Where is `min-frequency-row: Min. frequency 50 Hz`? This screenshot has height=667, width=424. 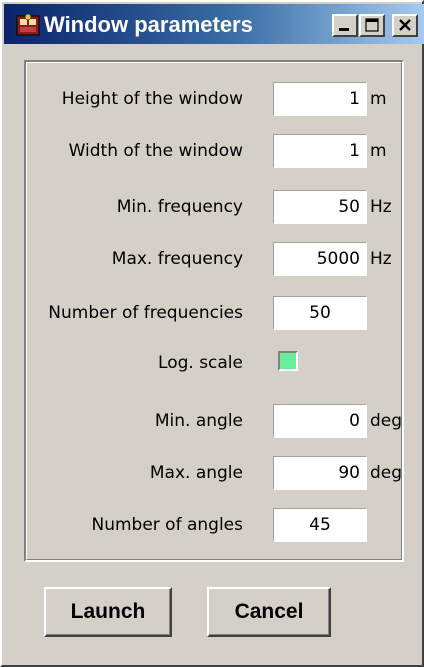
min-frequency-row: Min. frequency 50 Hz is located at coordinates (216, 207).